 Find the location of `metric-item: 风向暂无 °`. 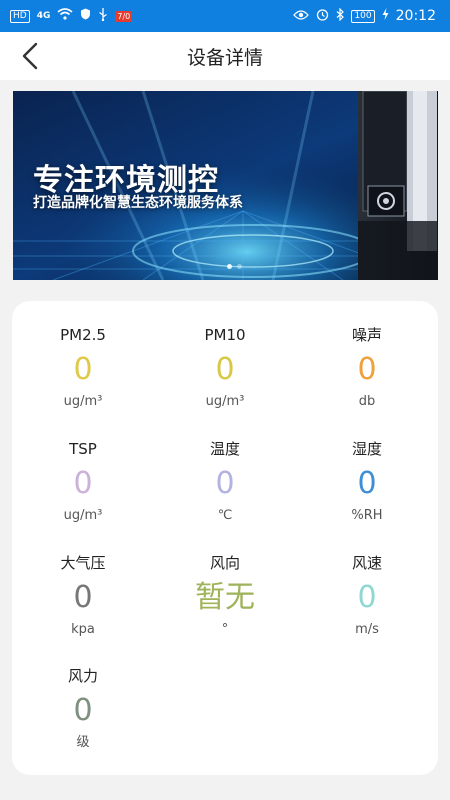

metric-item: 风向暂无 ° is located at coordinates (225, 596).